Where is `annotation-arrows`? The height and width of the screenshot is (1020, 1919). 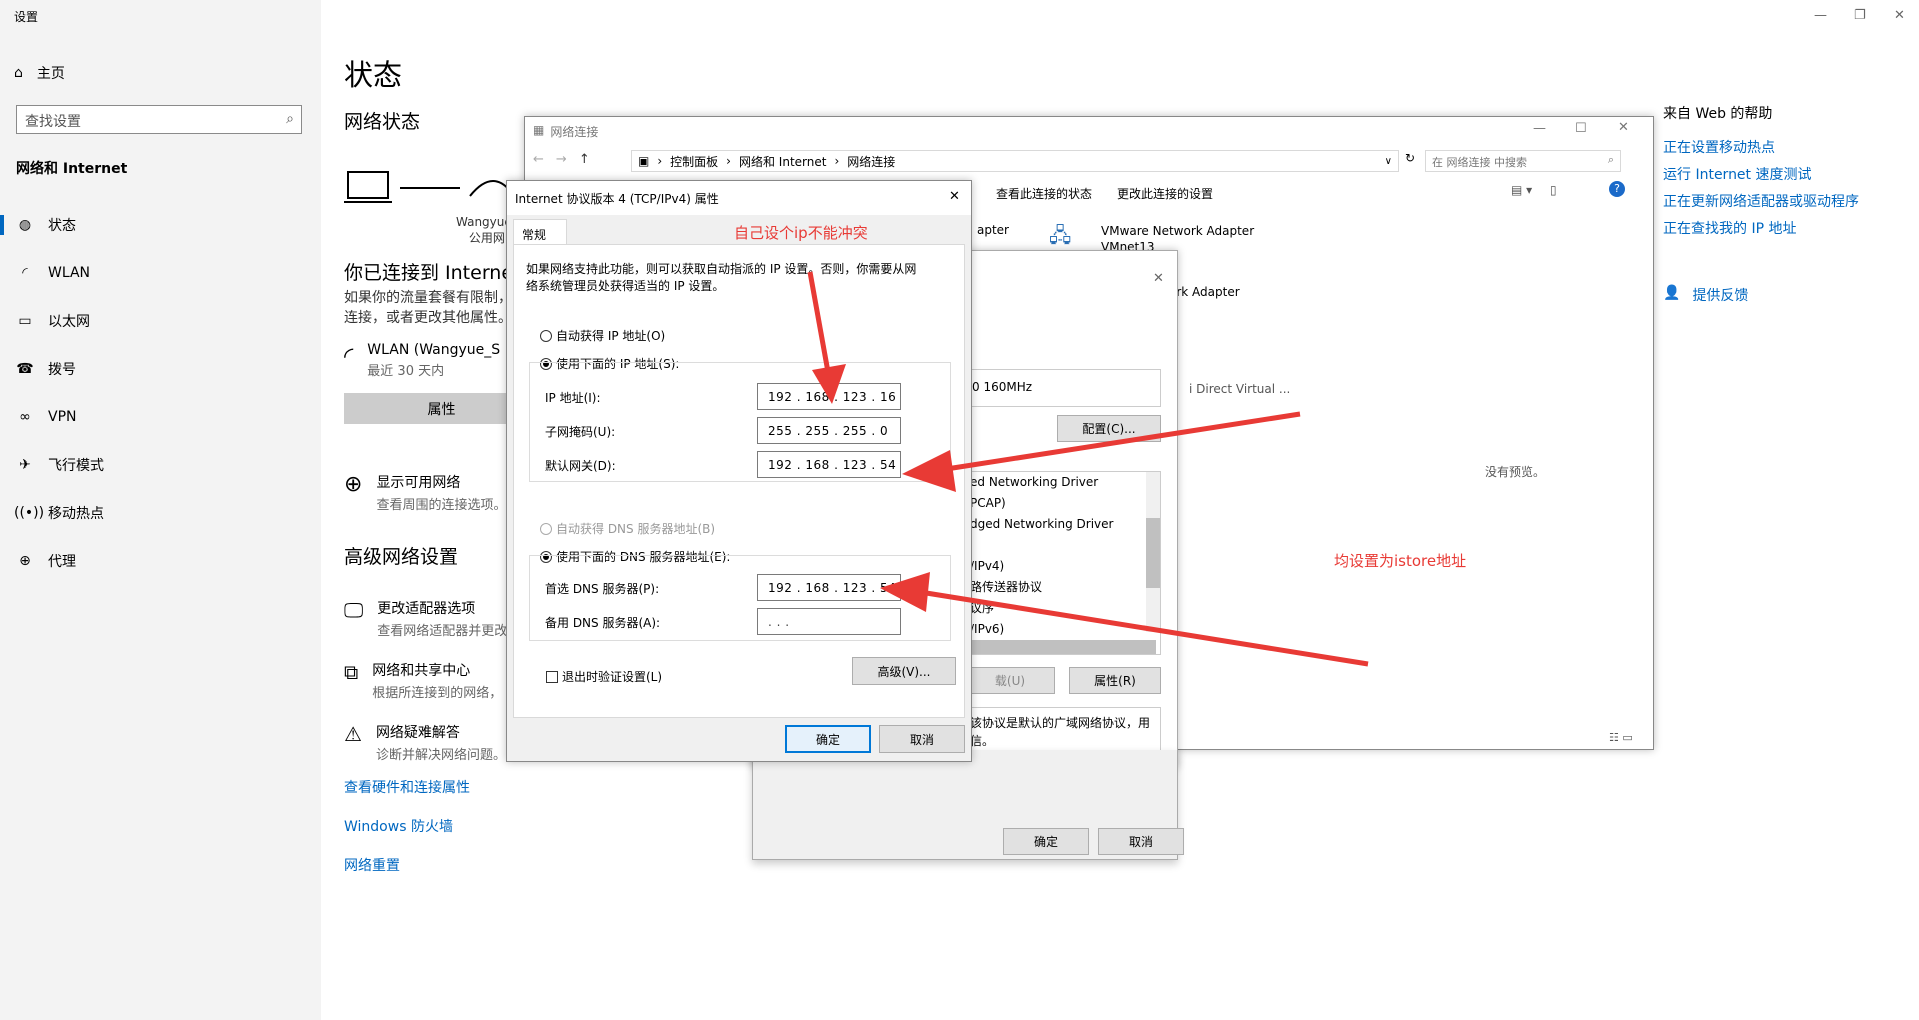 annotation-arrows is located at coordinates (1088, 469).